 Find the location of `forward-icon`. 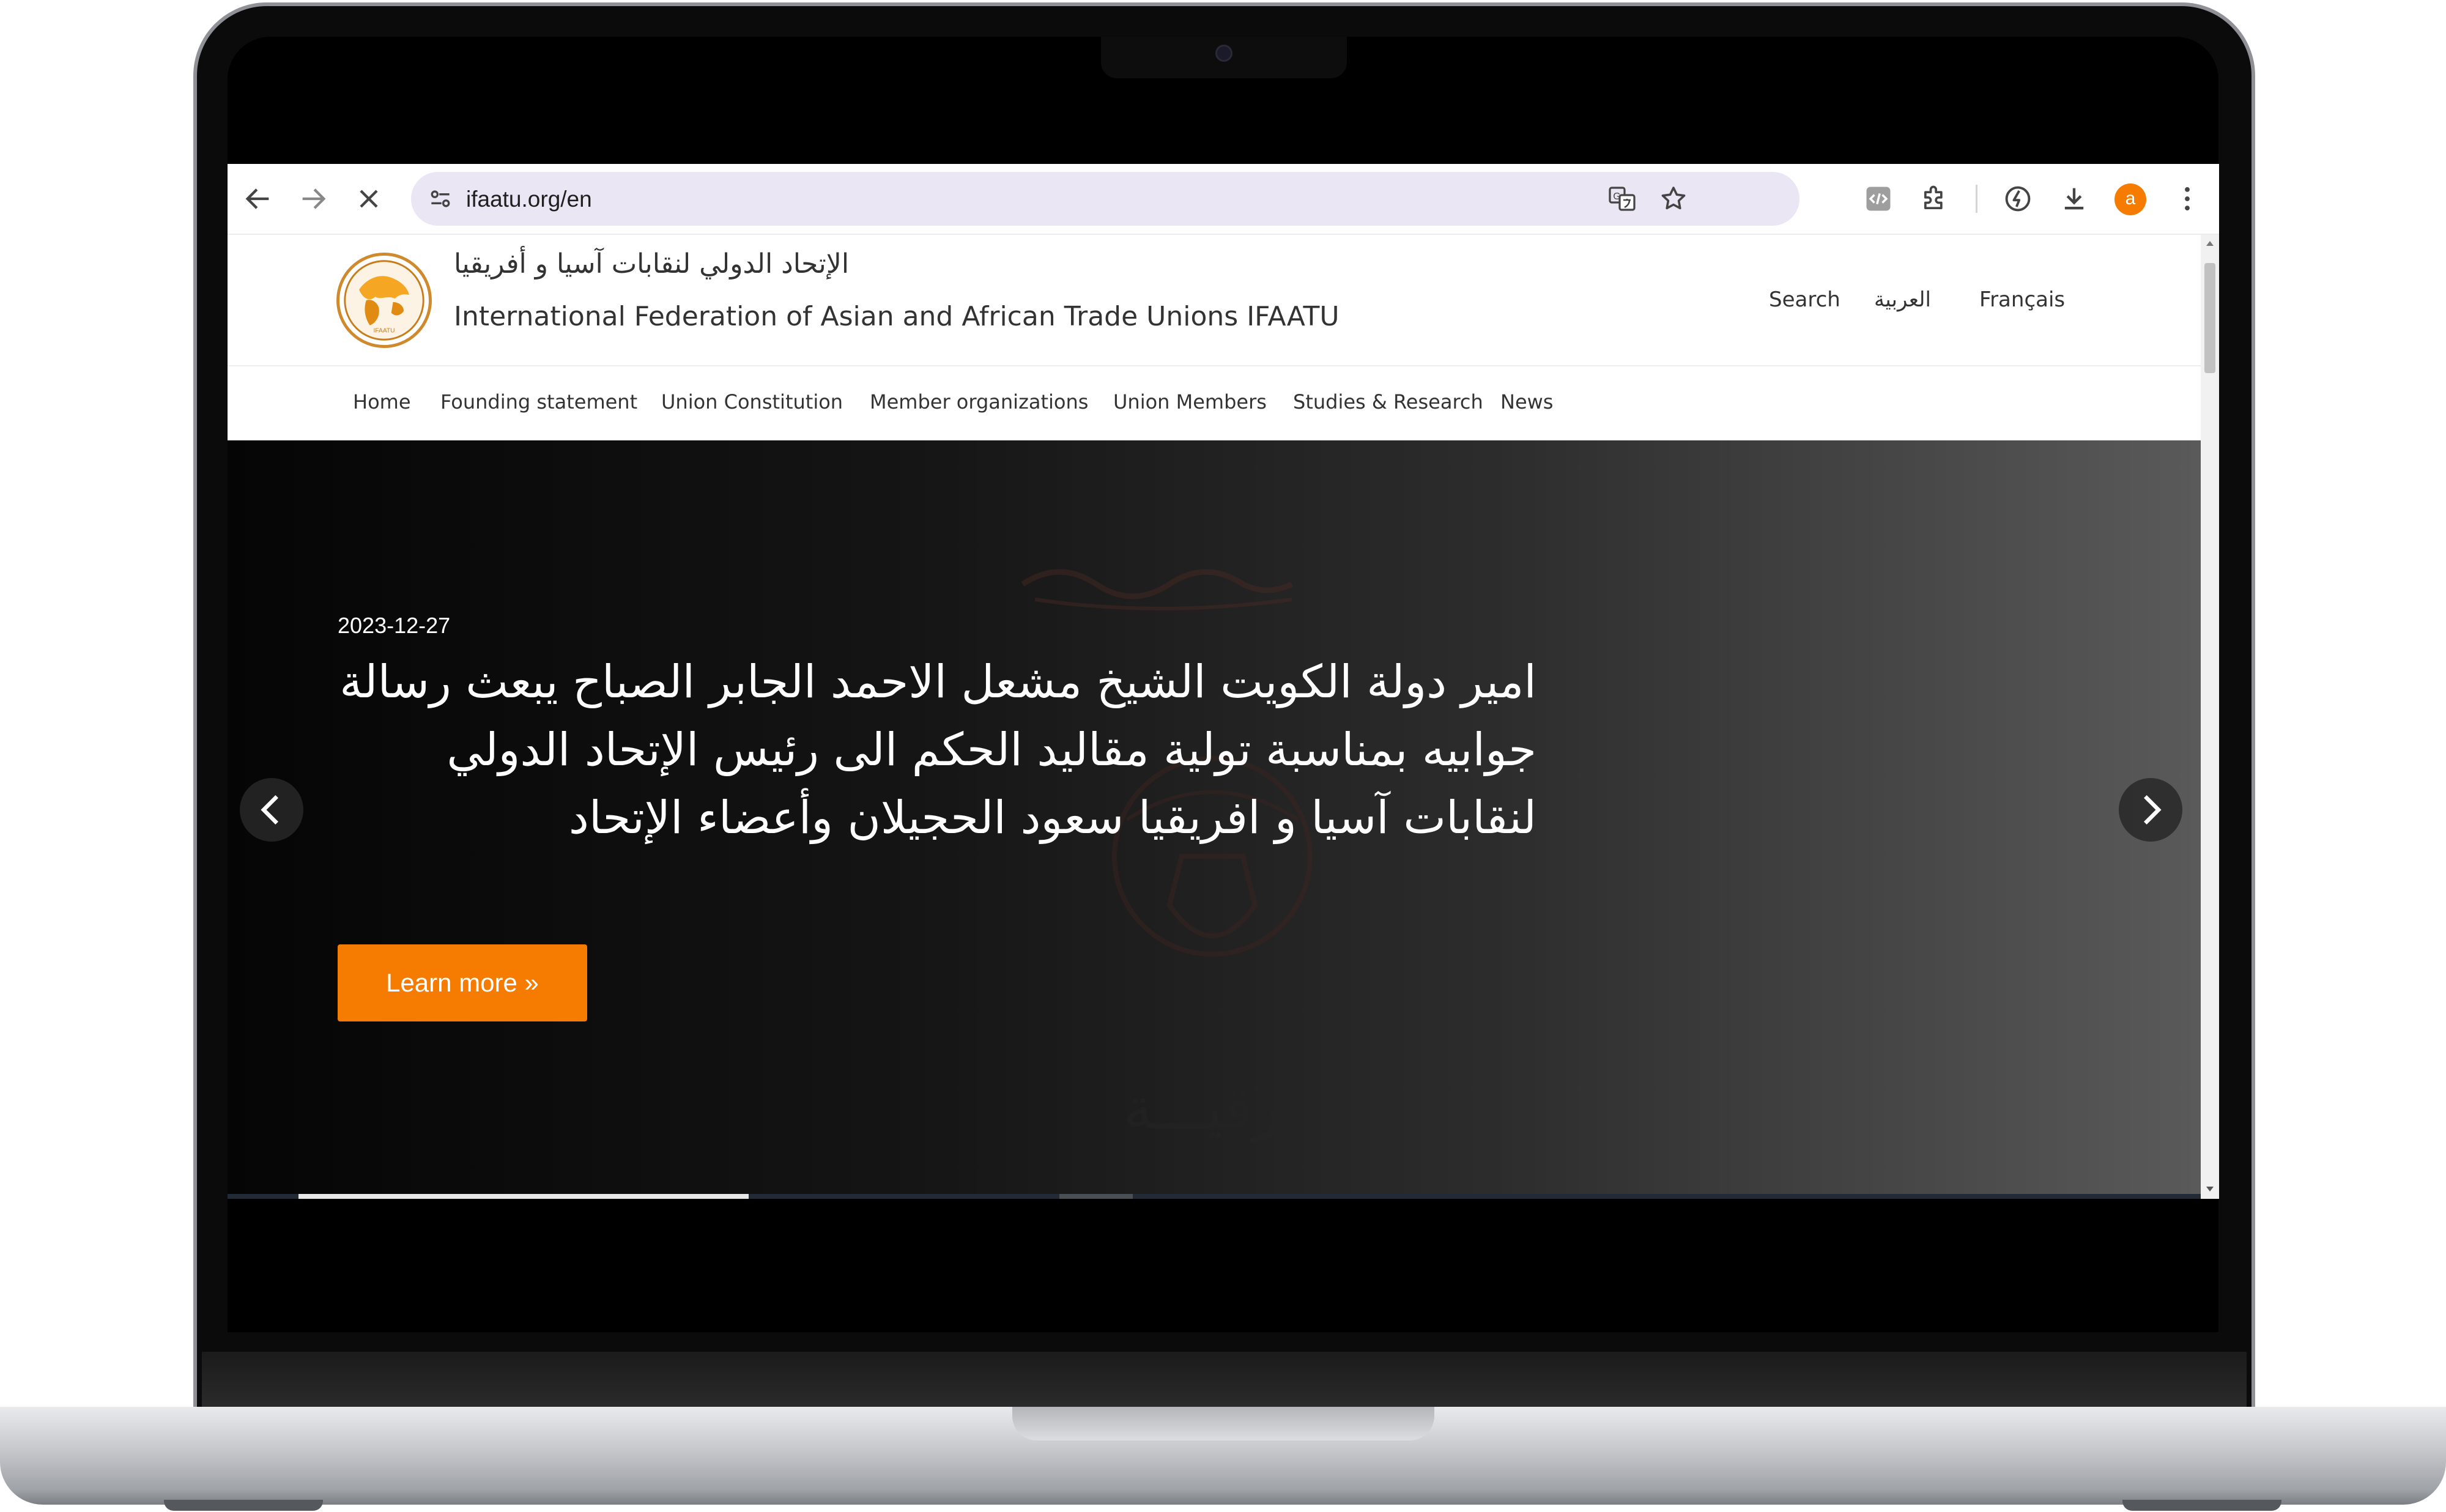

forward-icon is located at coordinates (313, 199).